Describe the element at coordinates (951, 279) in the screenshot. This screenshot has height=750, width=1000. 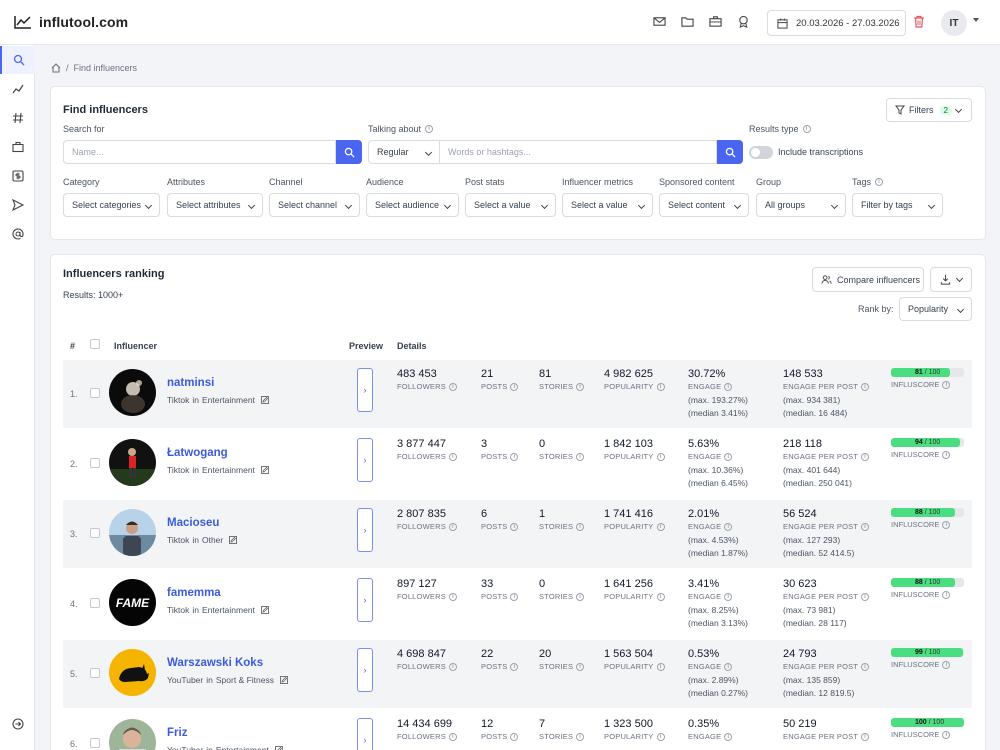
I see `download-button` at that location.